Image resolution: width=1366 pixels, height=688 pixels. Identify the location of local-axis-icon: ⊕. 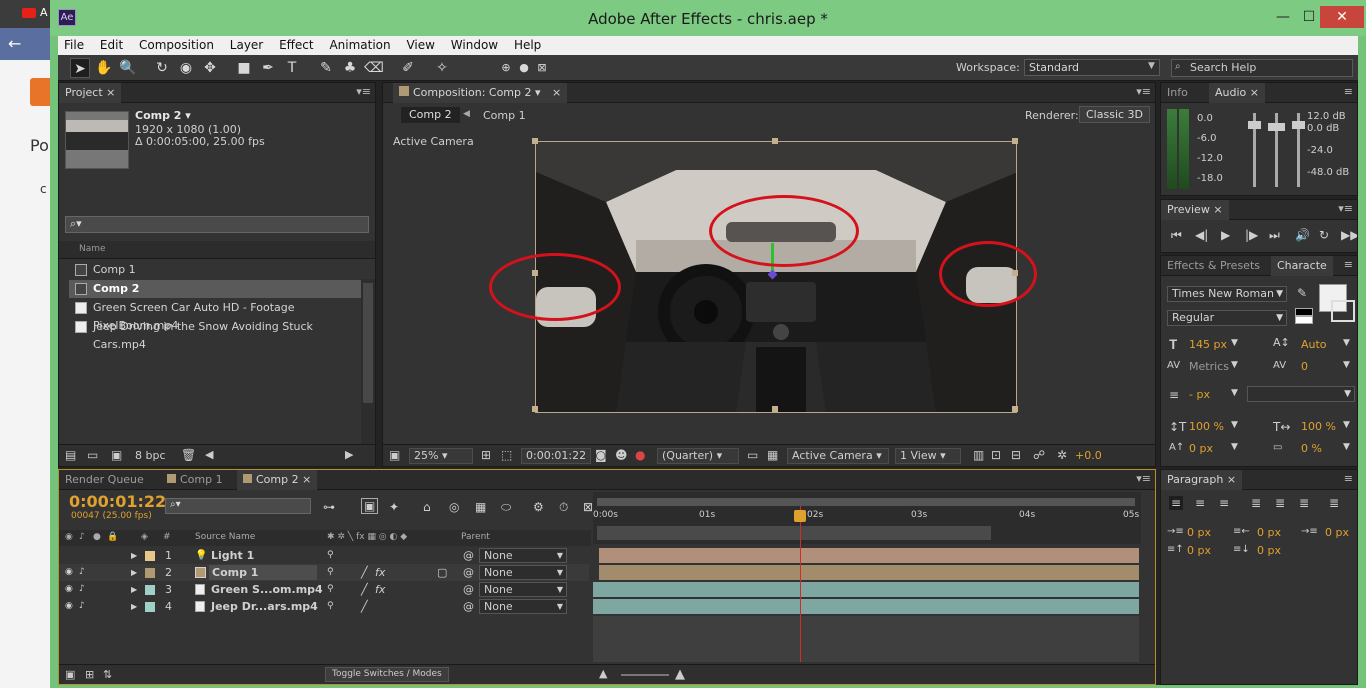
(506, 68).